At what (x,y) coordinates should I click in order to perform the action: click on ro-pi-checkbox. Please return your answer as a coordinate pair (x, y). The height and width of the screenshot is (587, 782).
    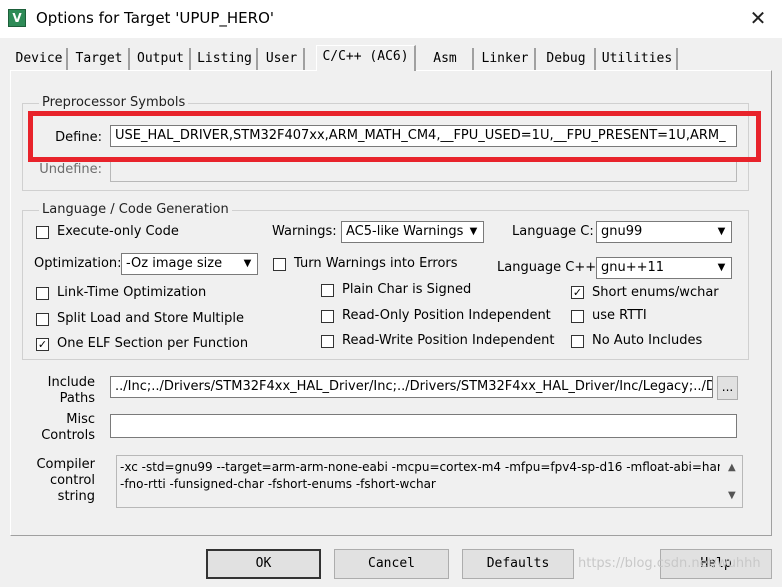
    Looking at the image, I should click on (327, 316).